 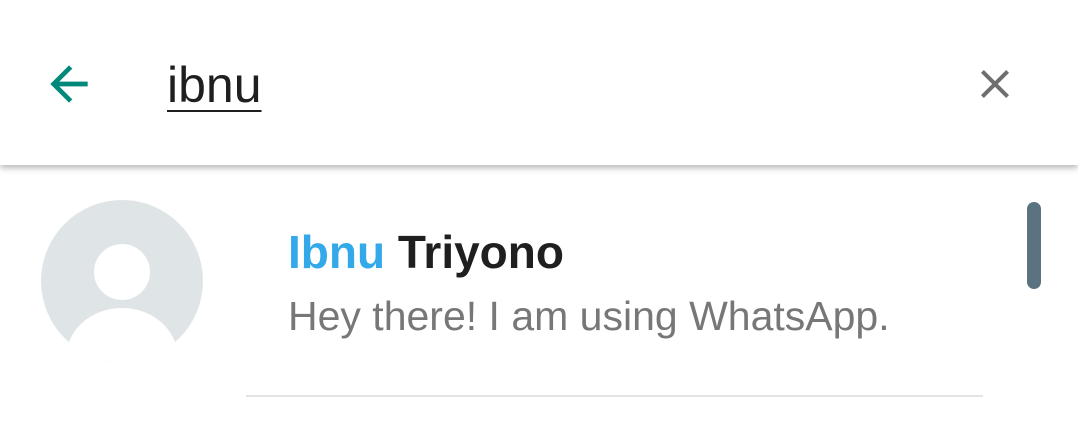 I want to click on arrow-left-icon, so click(x=69, y=84).